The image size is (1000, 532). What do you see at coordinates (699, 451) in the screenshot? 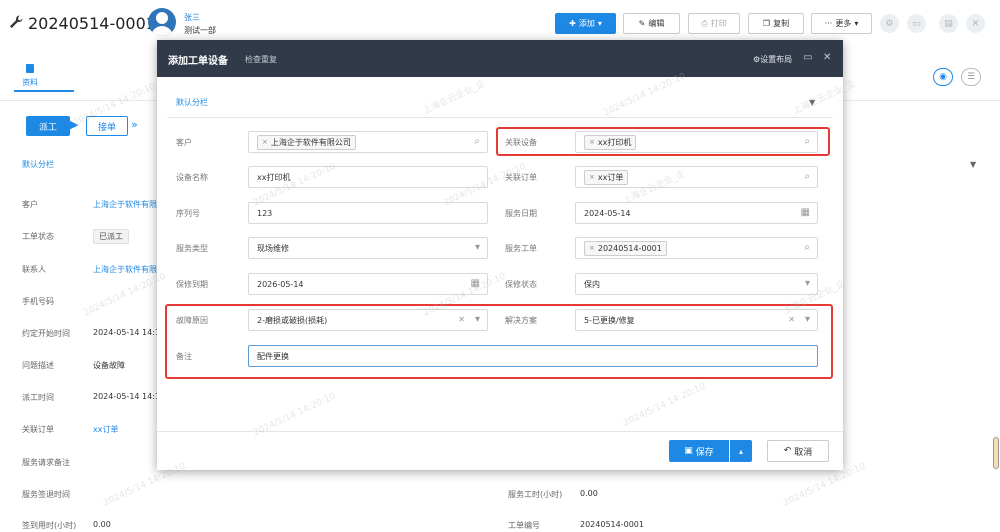
I see `save-button: ▣ 保存` at bounding box center [699, 451].